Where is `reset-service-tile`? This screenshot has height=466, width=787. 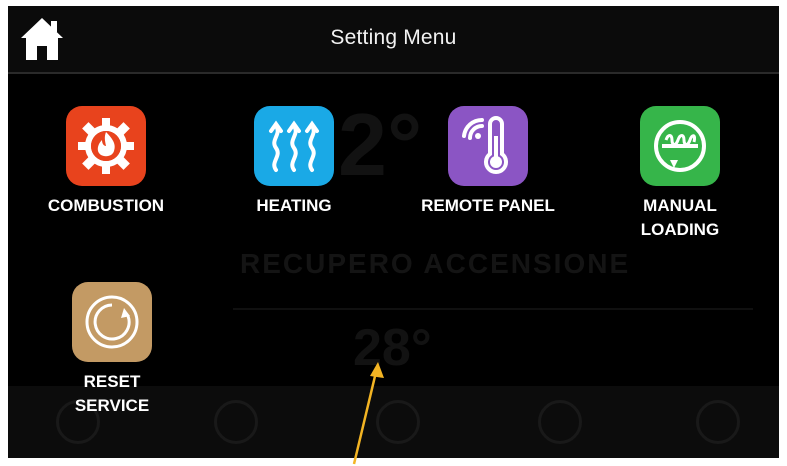
reset-service-tile is located at coordinates (112, 322).